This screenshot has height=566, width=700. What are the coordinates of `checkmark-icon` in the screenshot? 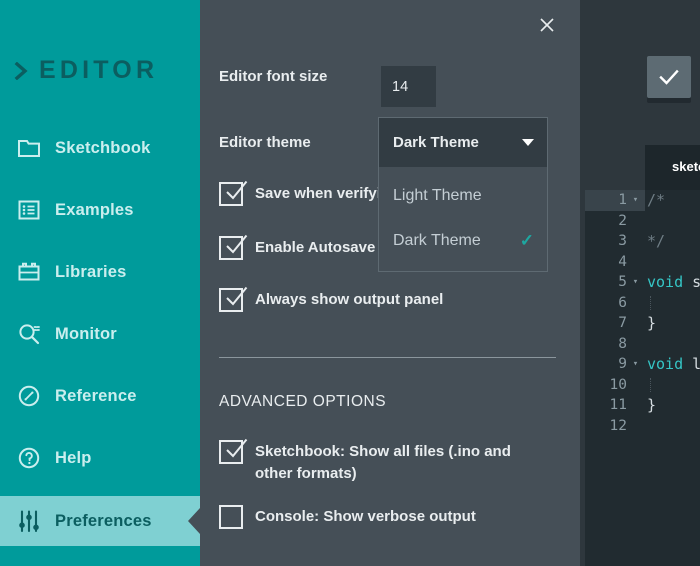 It's located at (669, 77).